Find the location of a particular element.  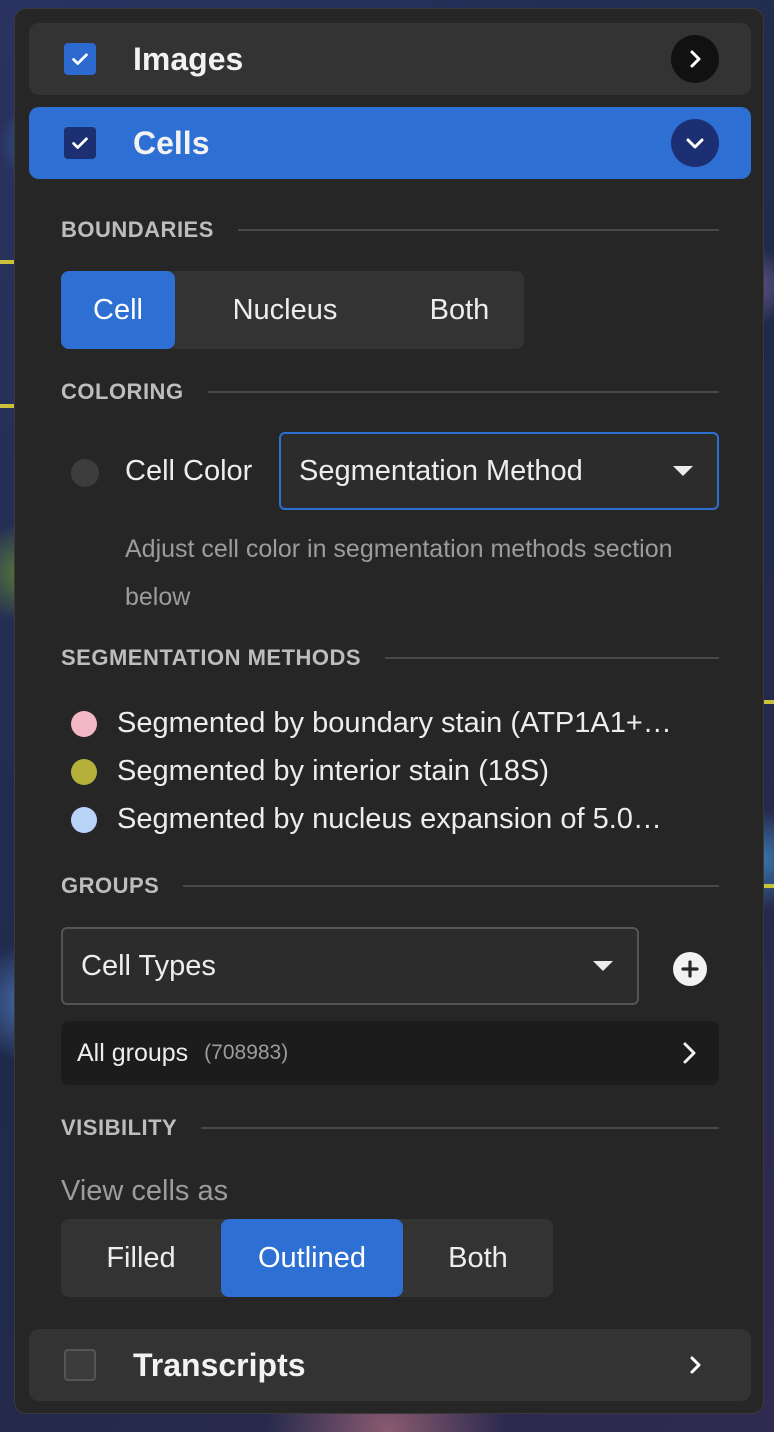

collapse-cells-button is located at coordinates (695, 143).